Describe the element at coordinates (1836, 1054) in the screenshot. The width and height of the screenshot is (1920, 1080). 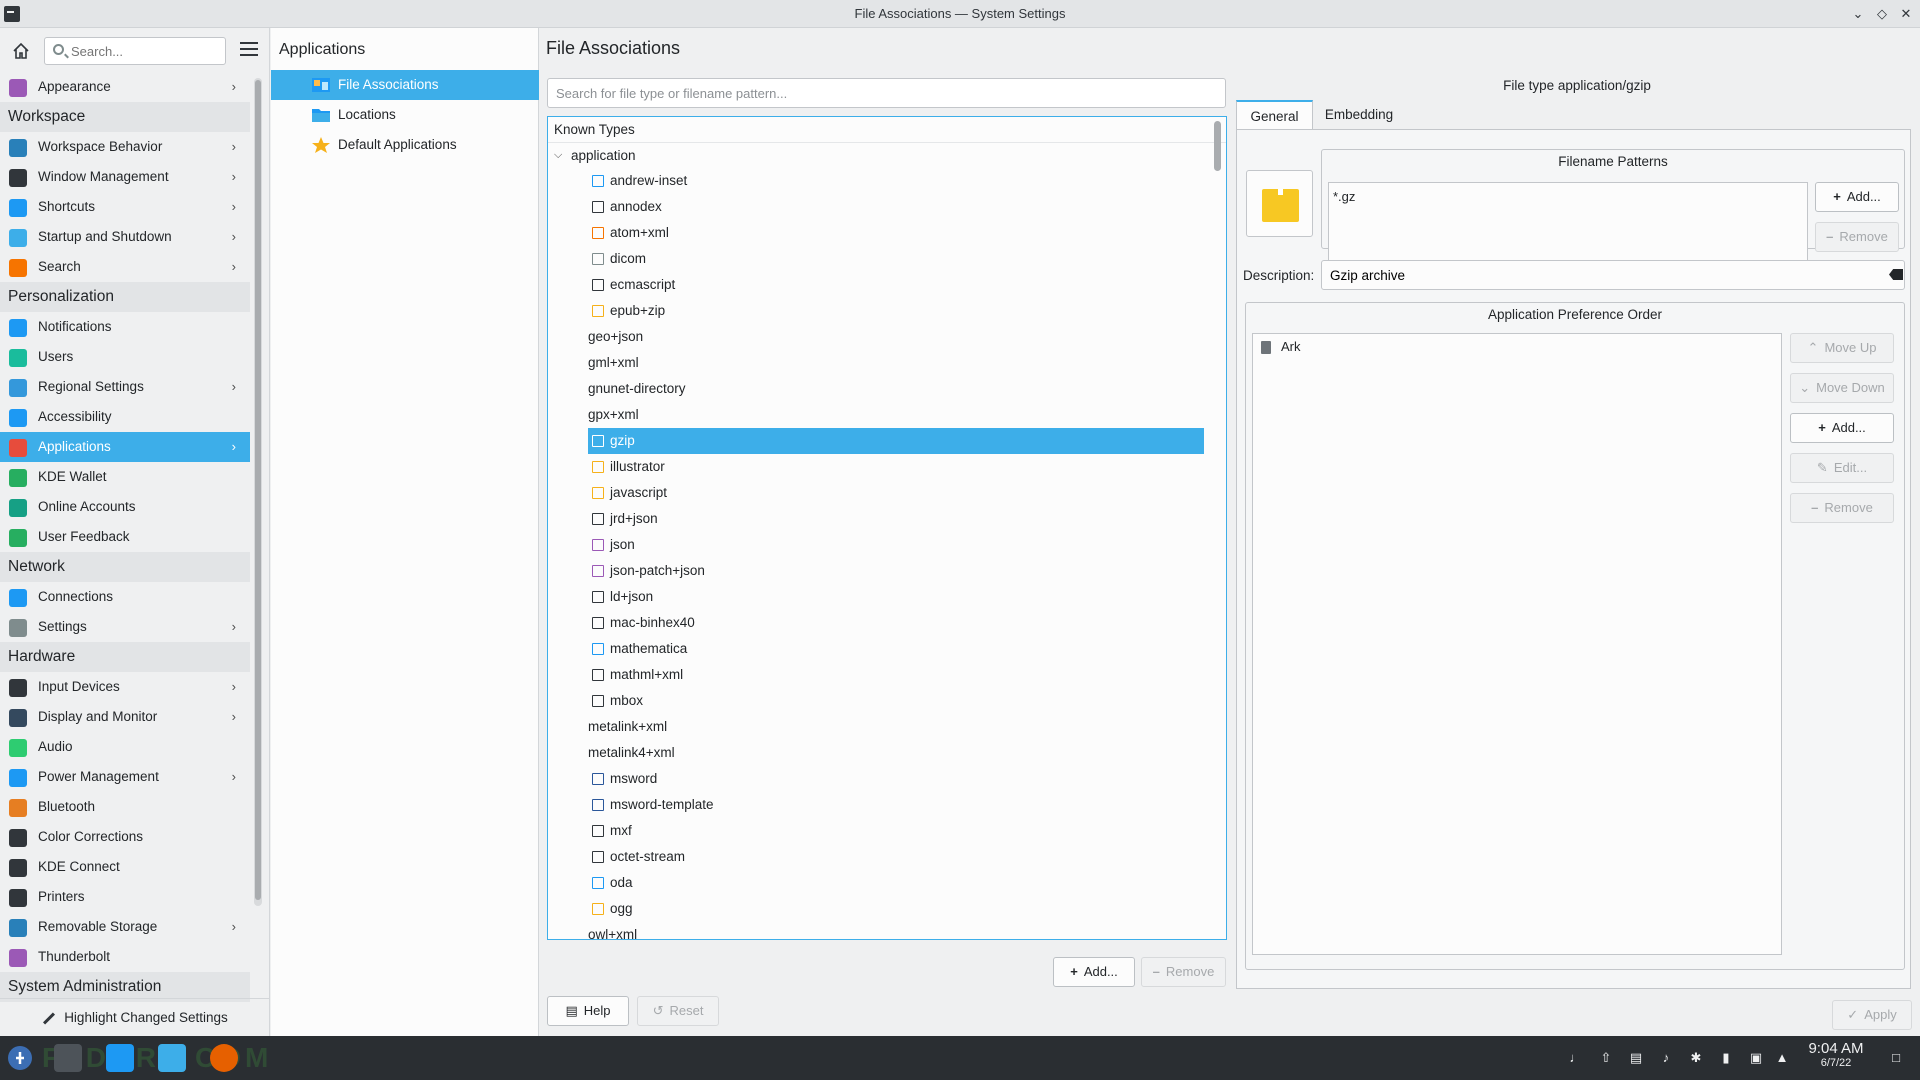
I see `clock: 9:04 AM 6/7/22` at that location.